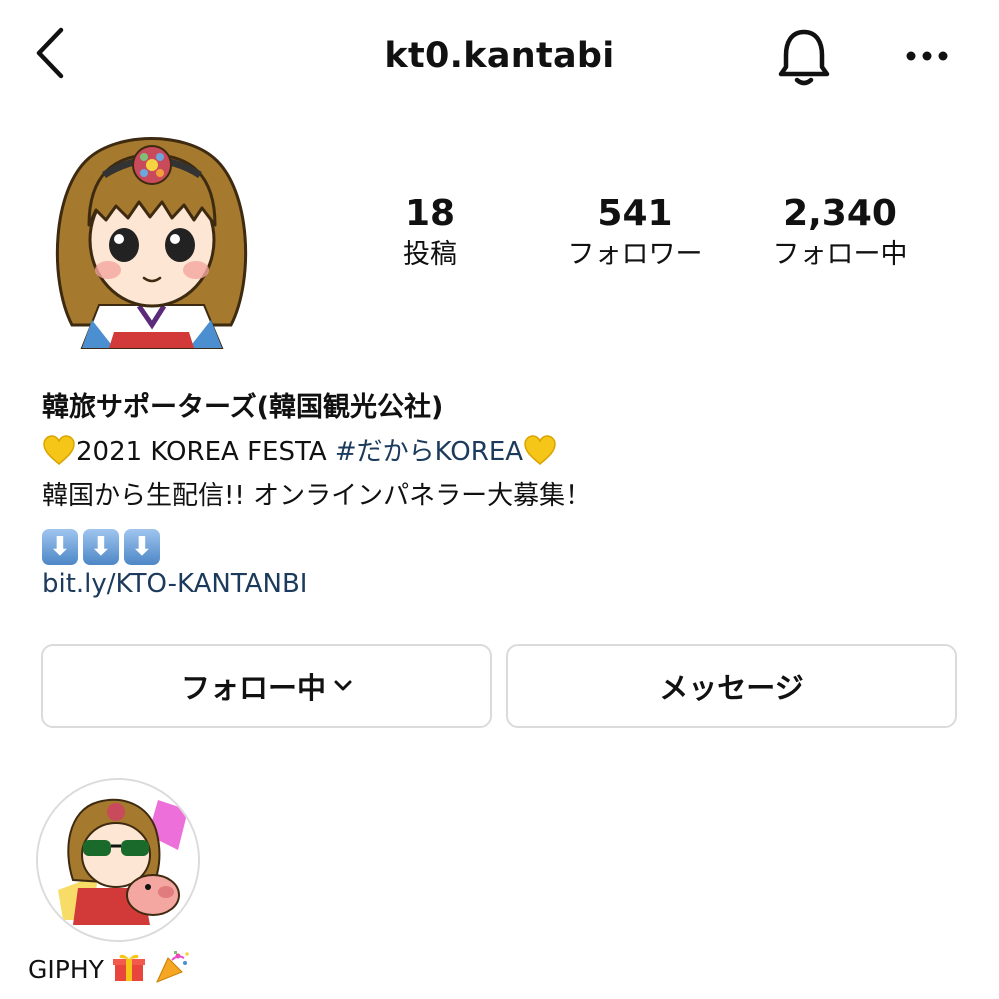 The height and width of the screenshot is (999, 999). I want to click on chevron-down-icon, so click(343, 685).